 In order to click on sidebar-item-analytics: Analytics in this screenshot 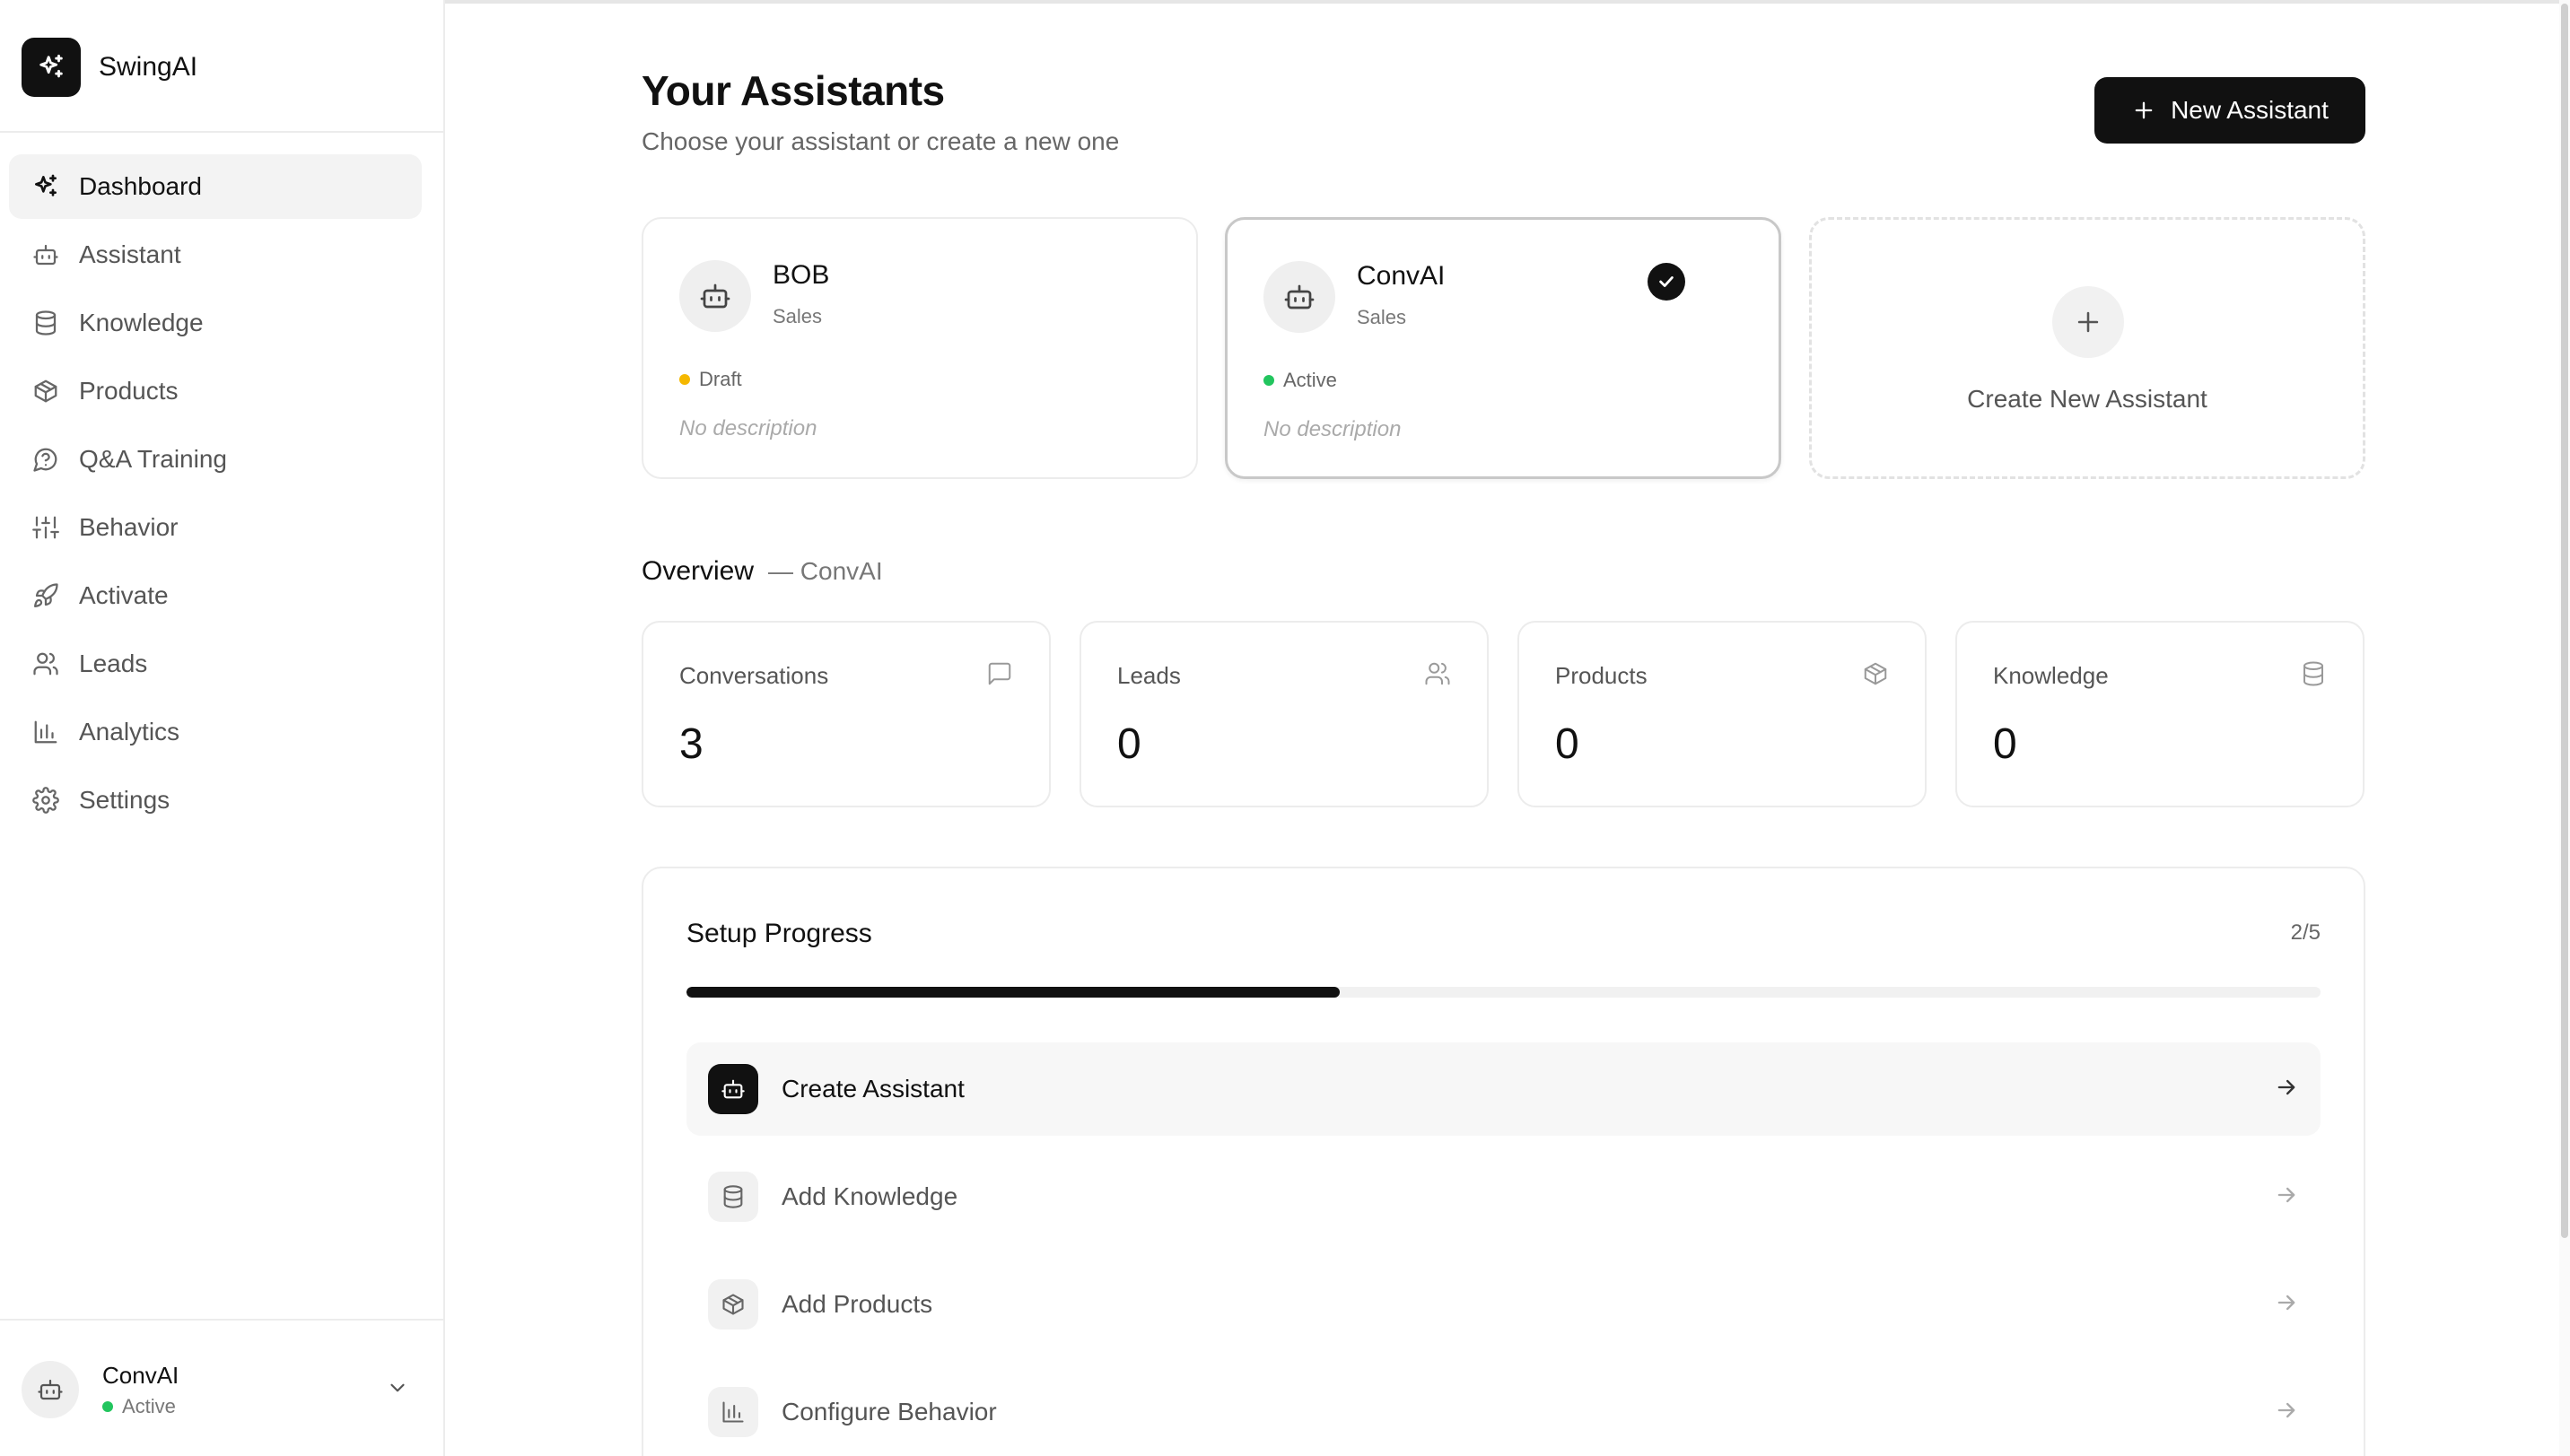, I will do `click(215, 732)`.